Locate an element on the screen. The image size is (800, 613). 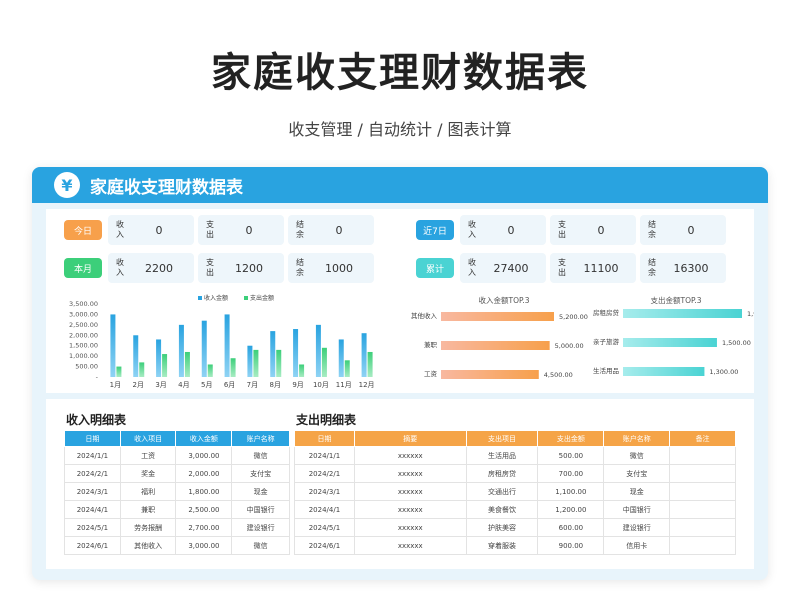
table-cell: 1,200.00 is located at coordinates (571, 509).